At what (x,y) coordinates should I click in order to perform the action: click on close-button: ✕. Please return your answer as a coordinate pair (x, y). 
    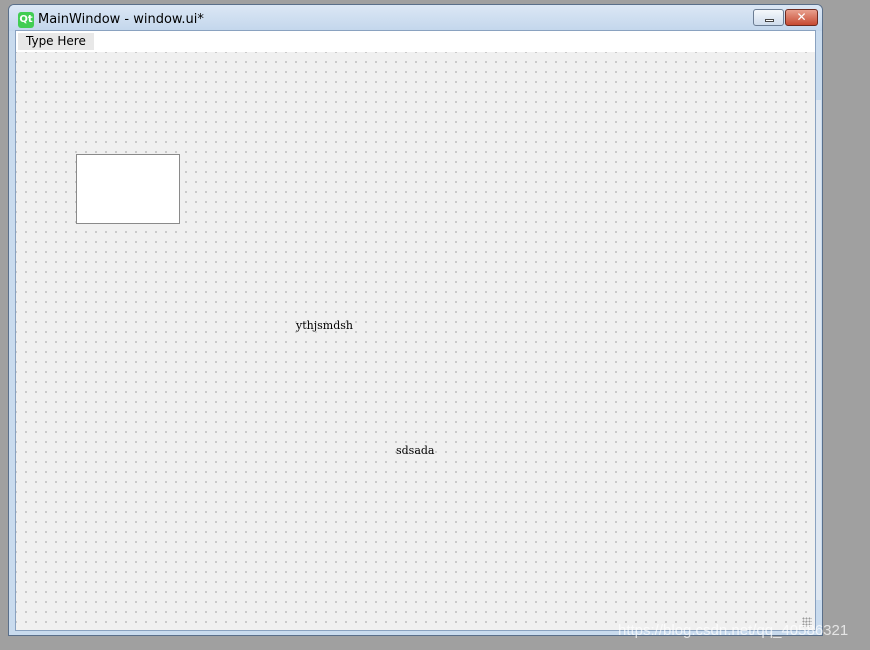
    Looking at the image, I should click on (801, 17).